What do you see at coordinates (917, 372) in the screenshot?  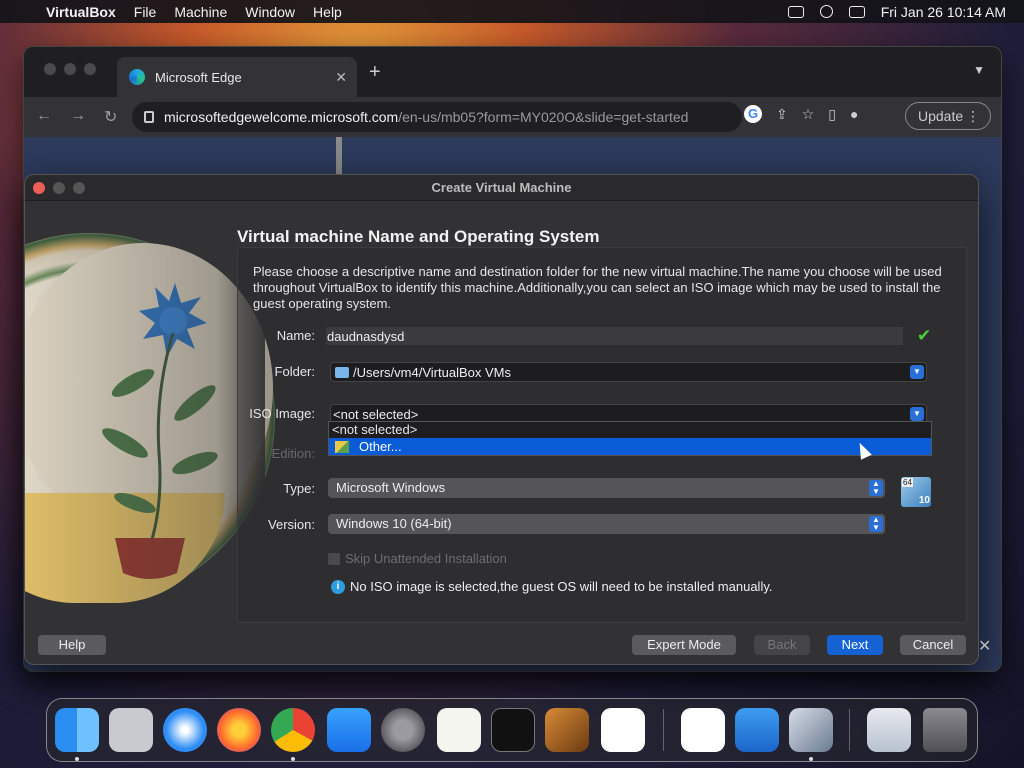 I see `folder-dropdown-arrow-icon: ▼` at bounding box center [917, 372].